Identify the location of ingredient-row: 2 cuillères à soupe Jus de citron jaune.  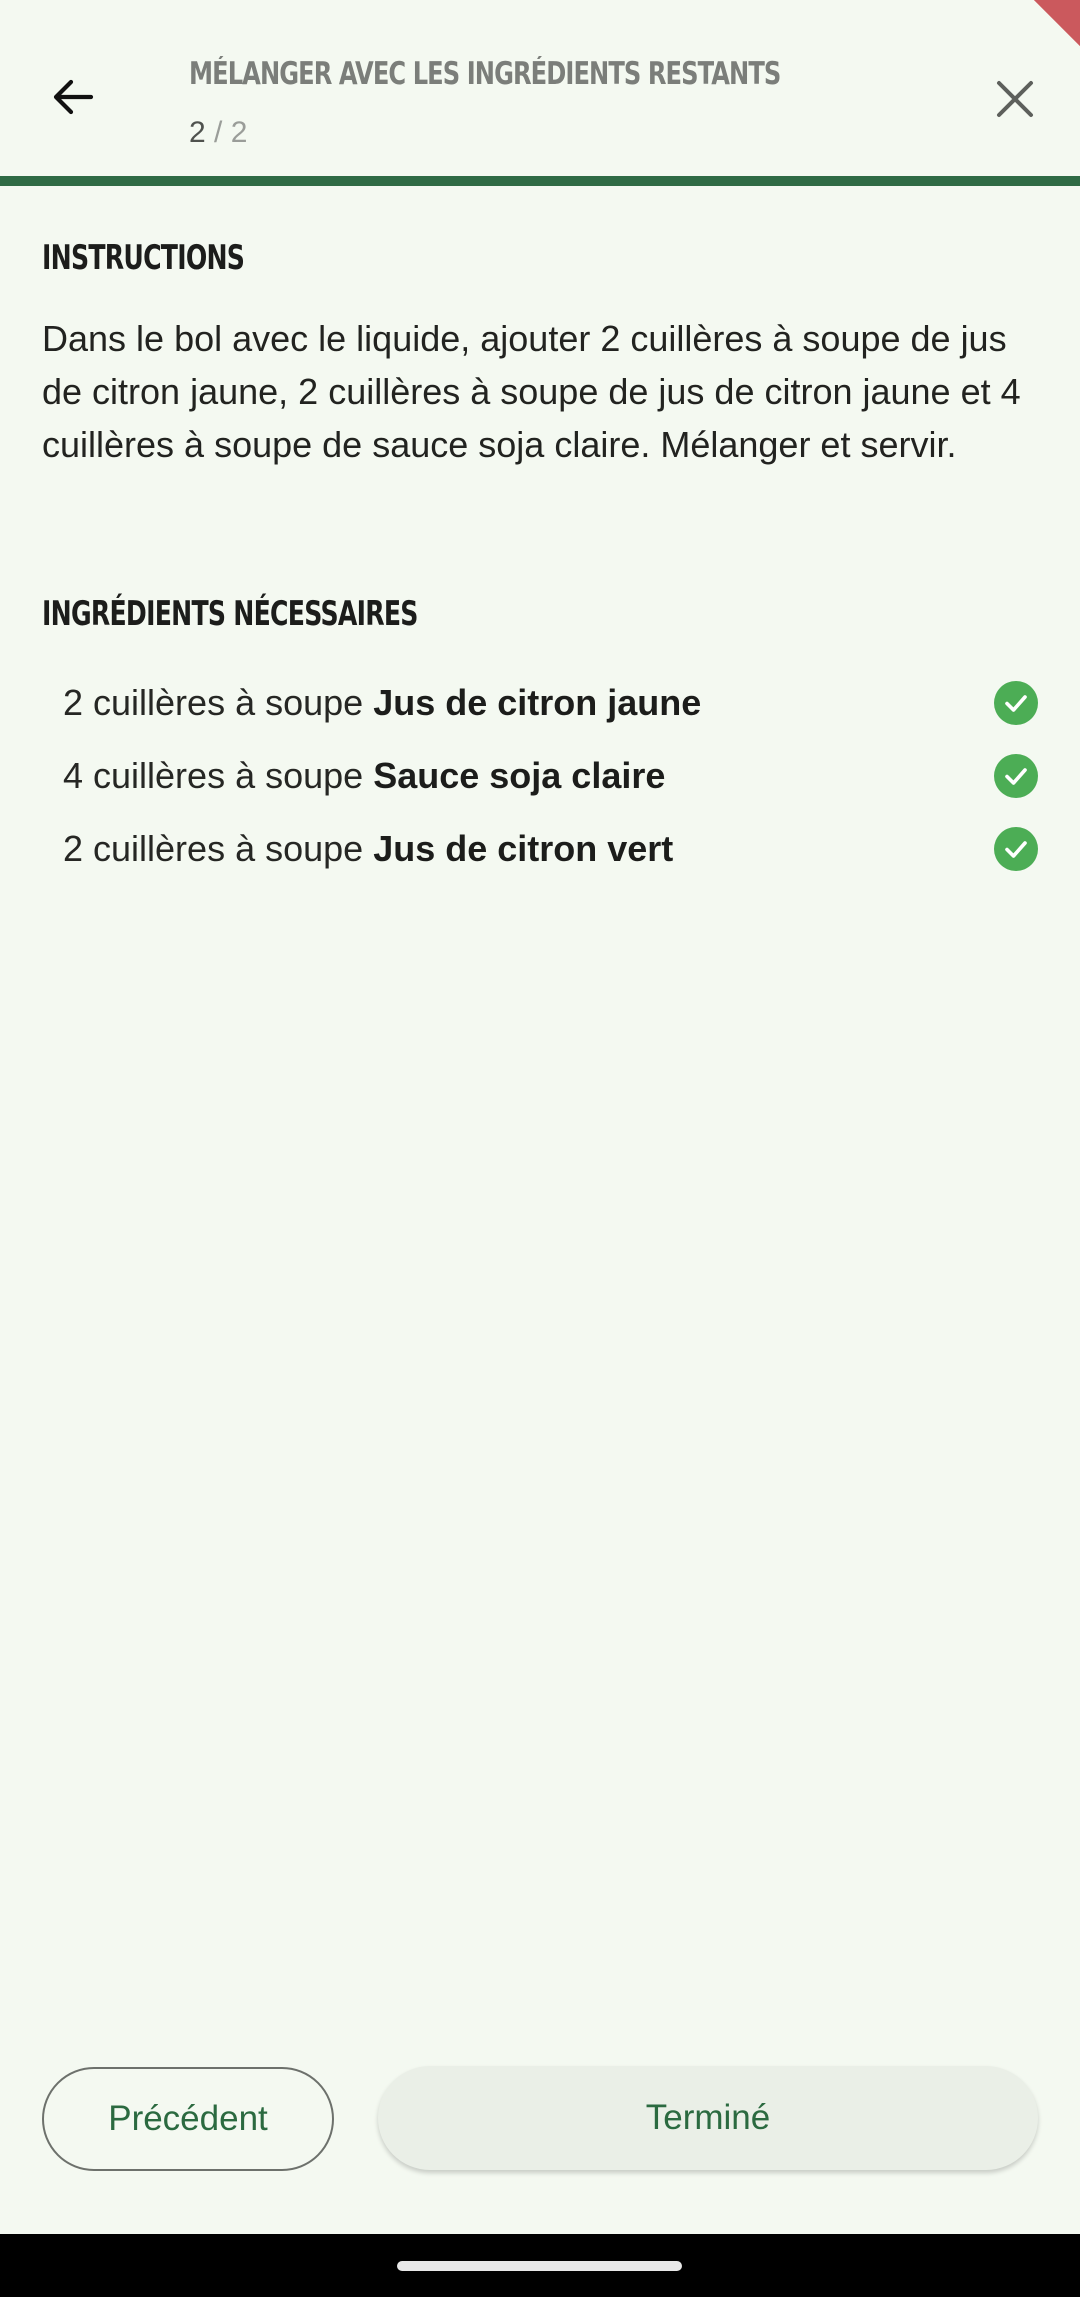
(550, 702).